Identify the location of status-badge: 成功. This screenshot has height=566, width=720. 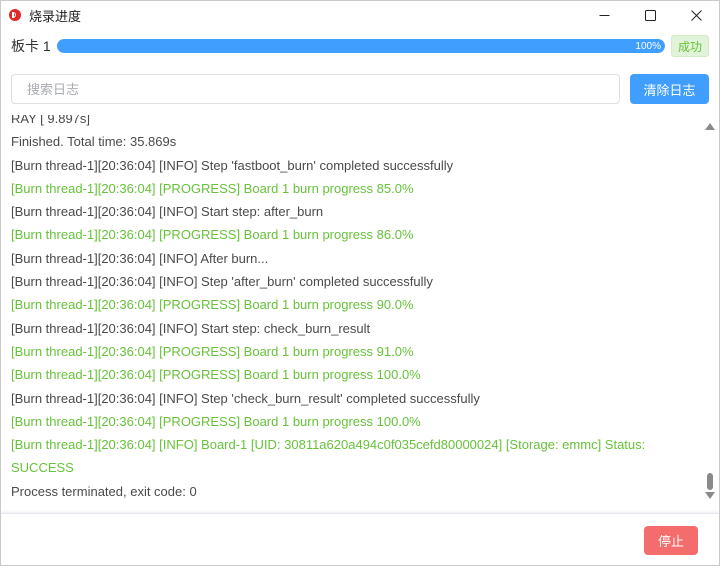
(689, 46).